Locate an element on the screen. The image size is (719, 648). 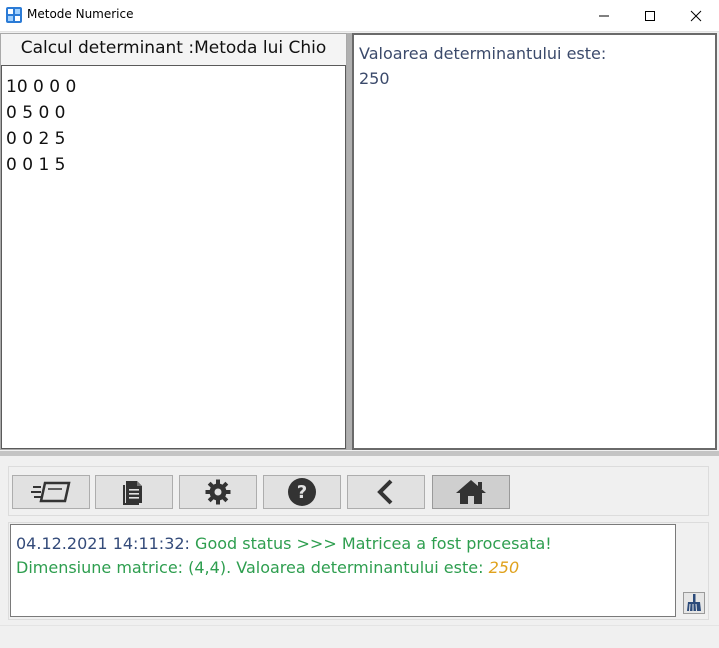
home-icon is located at coordinates (471, 492).